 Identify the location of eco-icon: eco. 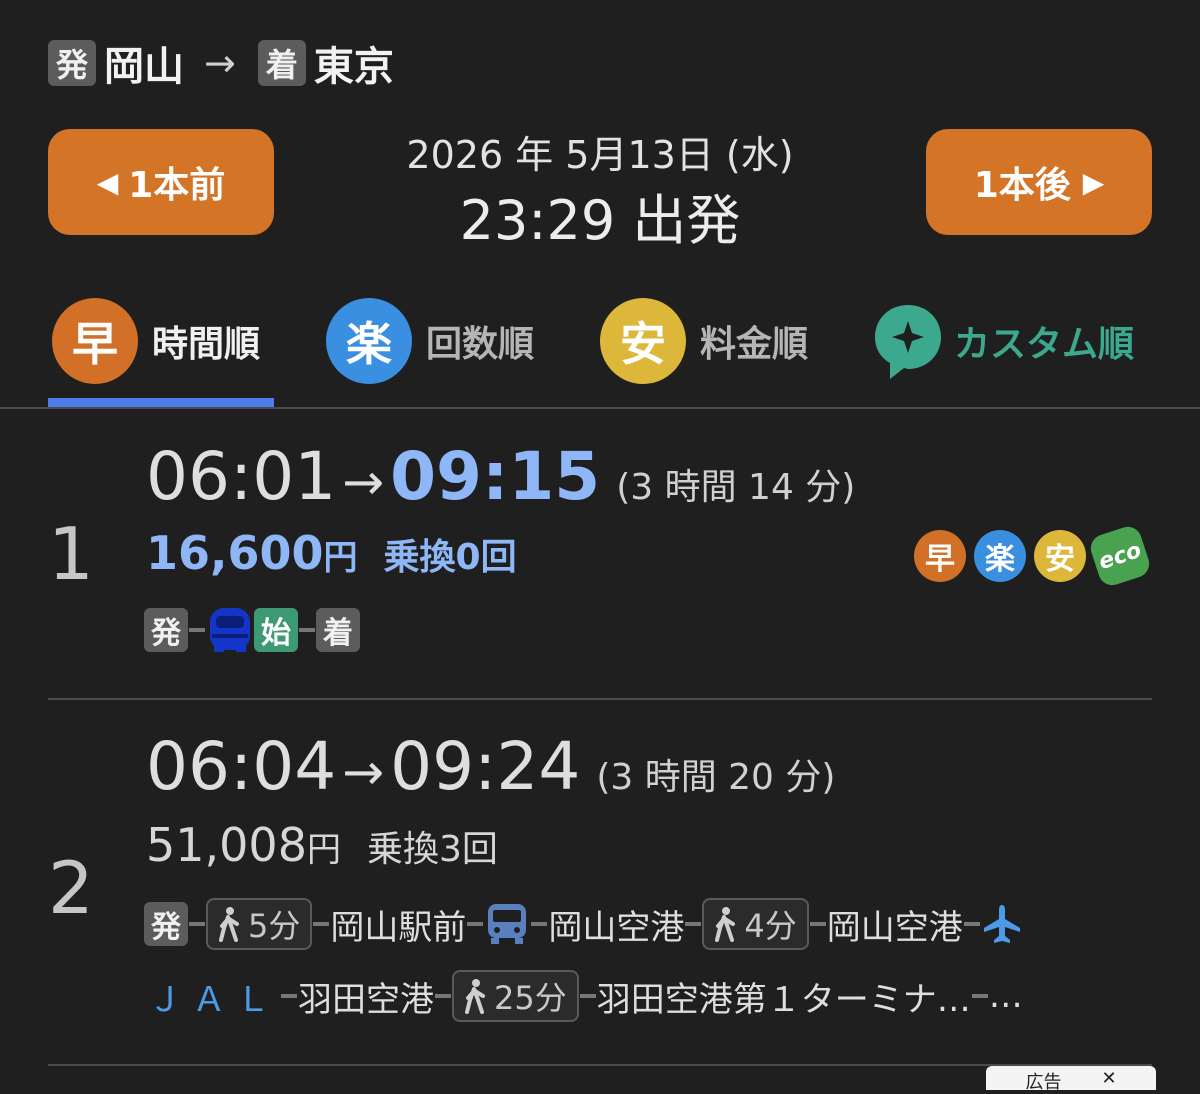
(1120, 556).